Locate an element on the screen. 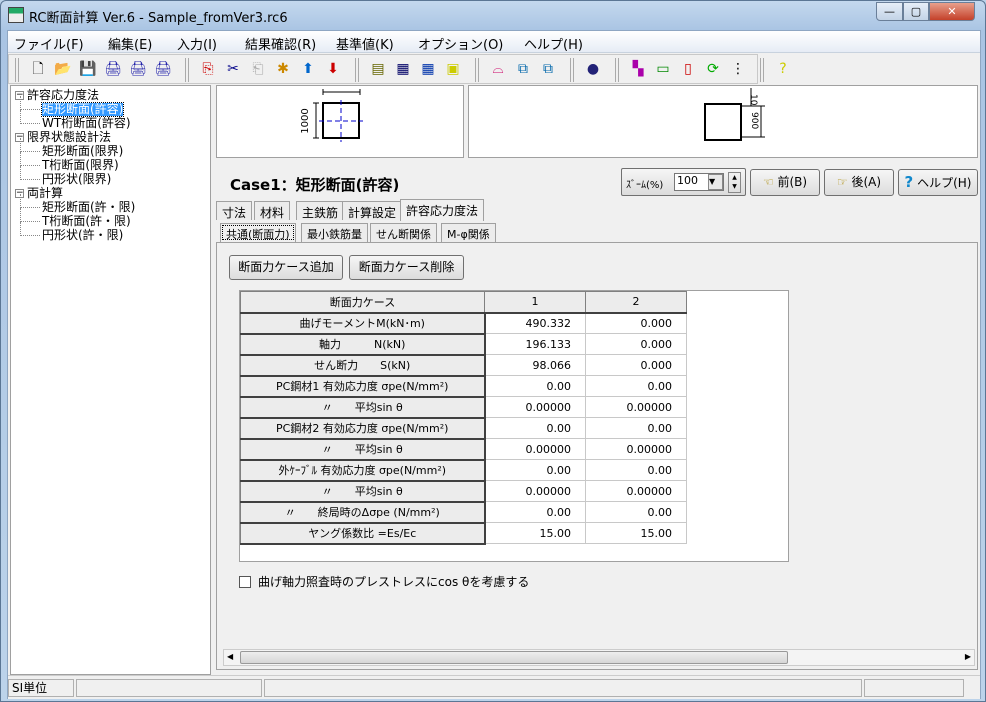 Image resolution: width=986 pixels, height=702 pixels. tab: 計算設定 is located at coordinates (372, 210).